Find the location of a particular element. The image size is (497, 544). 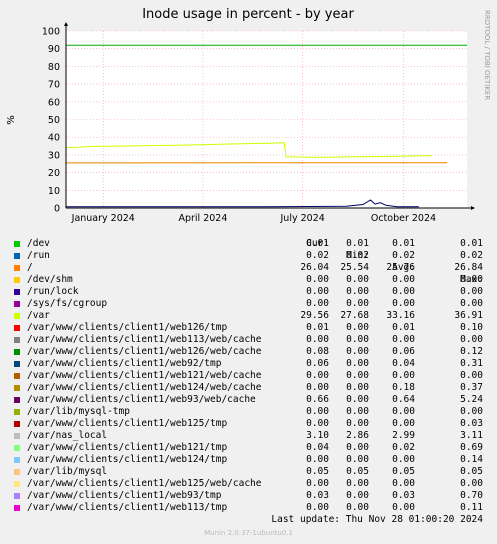

y-tick-label: 60 is located at coordinates (54, 102).